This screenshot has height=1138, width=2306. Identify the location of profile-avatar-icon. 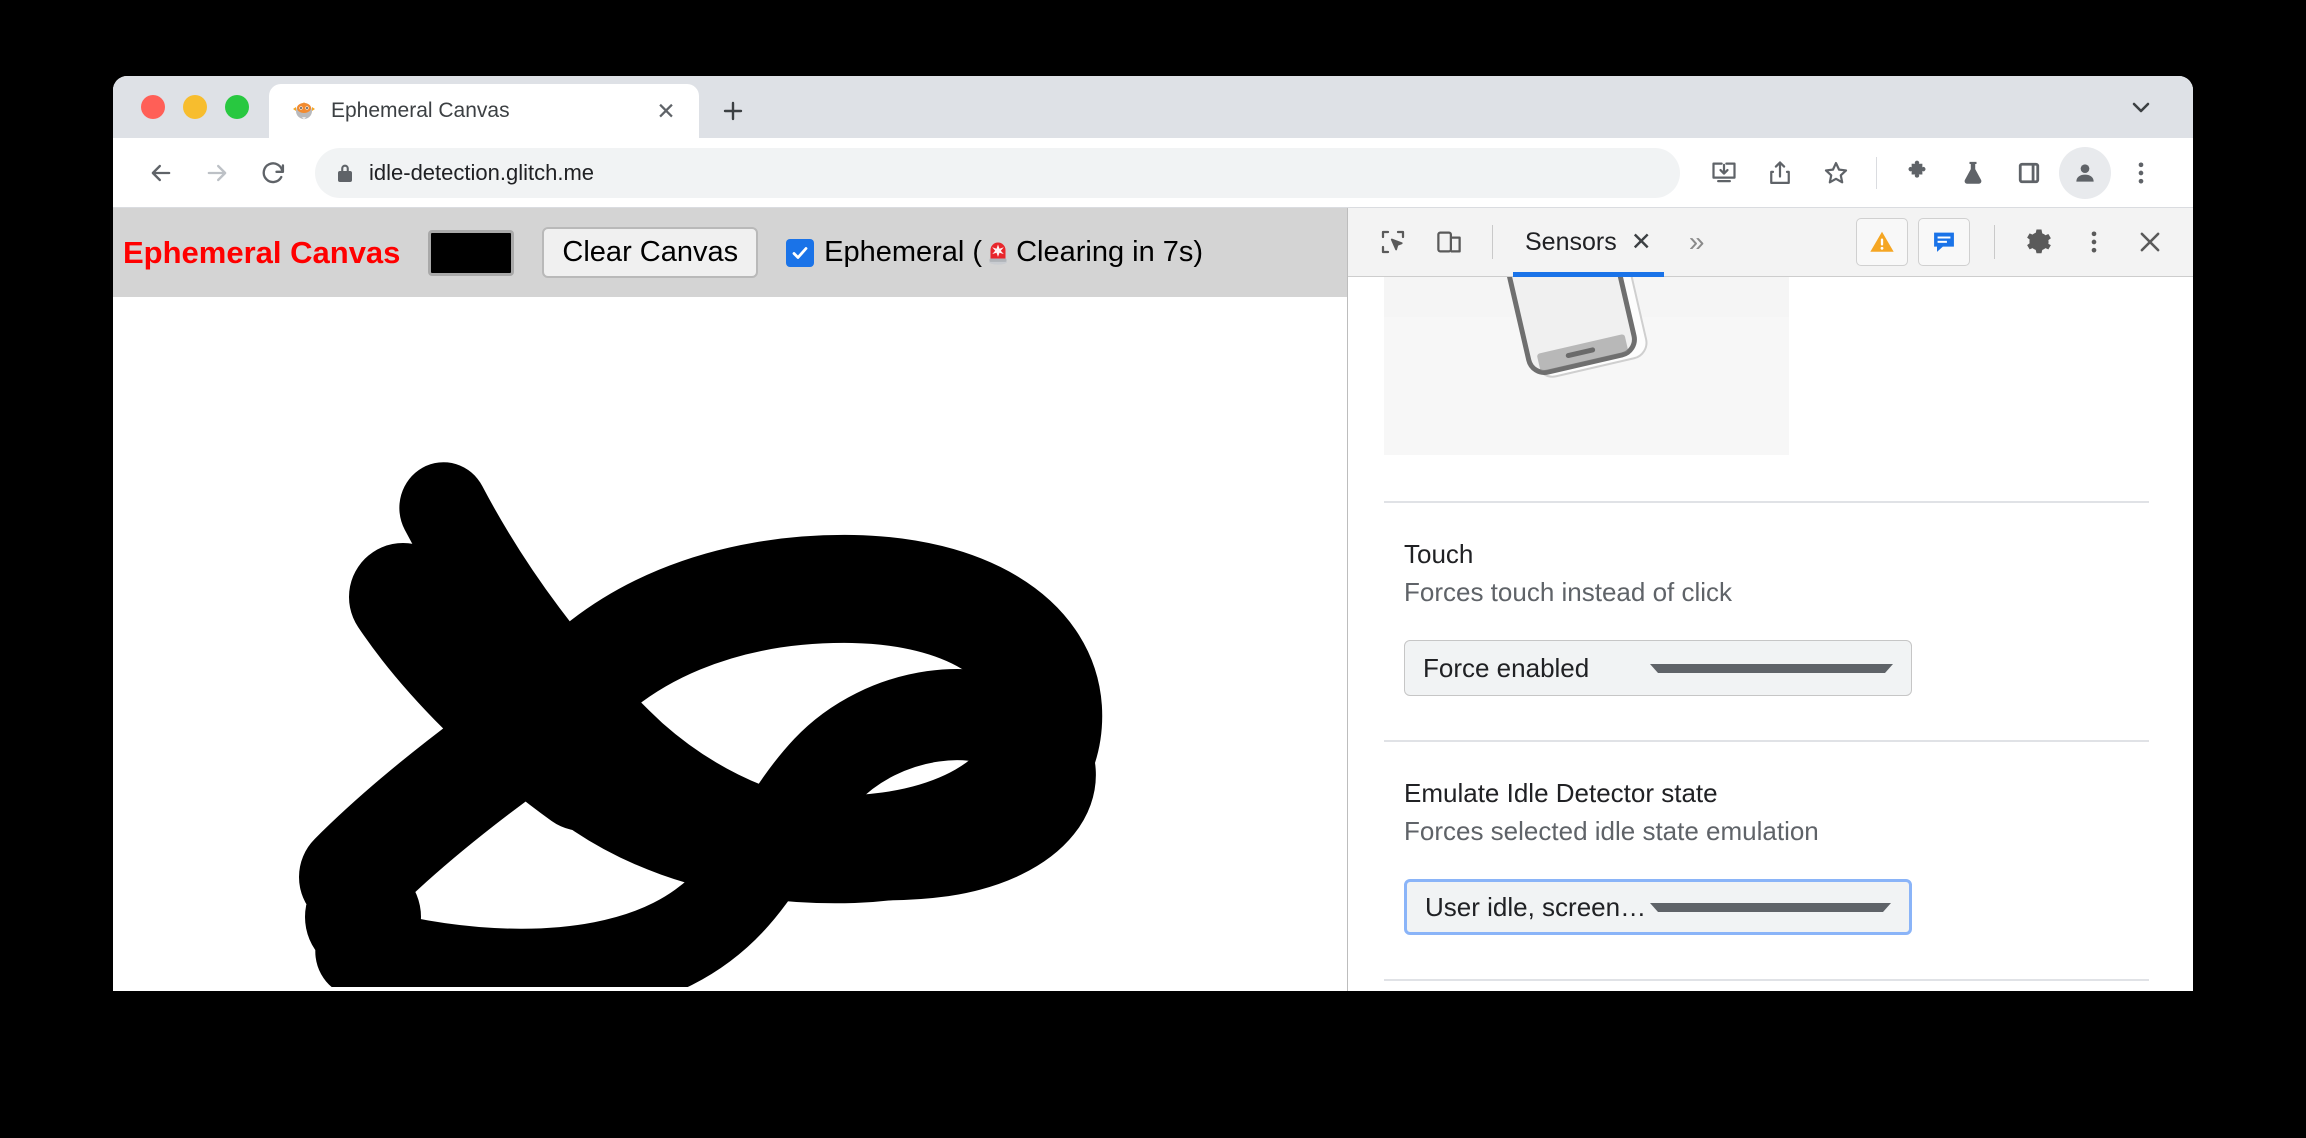
(2085, 172).